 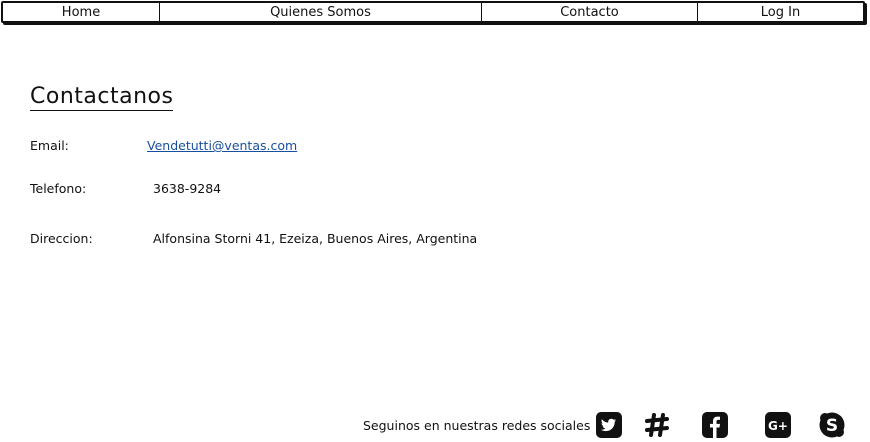 I want to click on facebook-icon, so click(x=715, y=425).